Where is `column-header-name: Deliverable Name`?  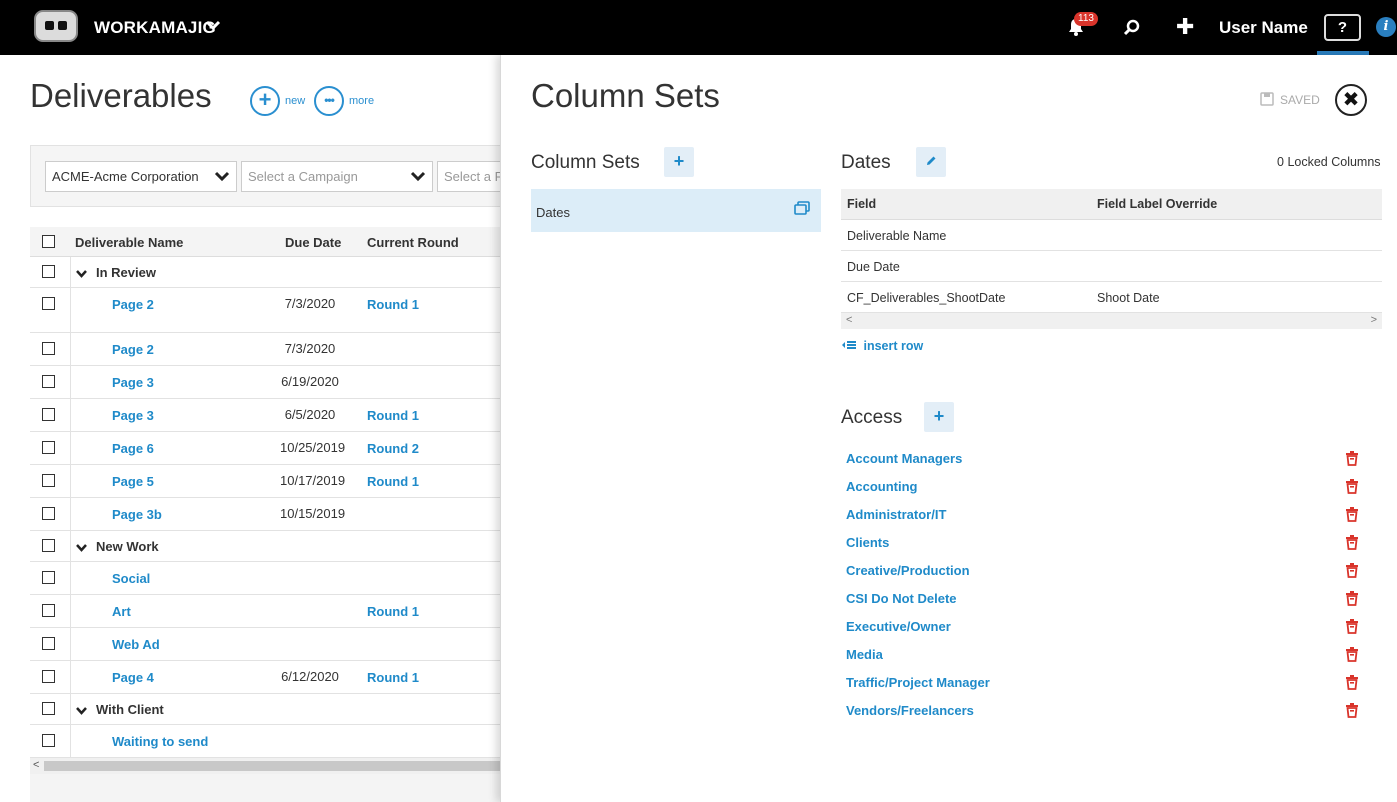 column-header-name: Deliverable Name is located at coordinates (129, 242).